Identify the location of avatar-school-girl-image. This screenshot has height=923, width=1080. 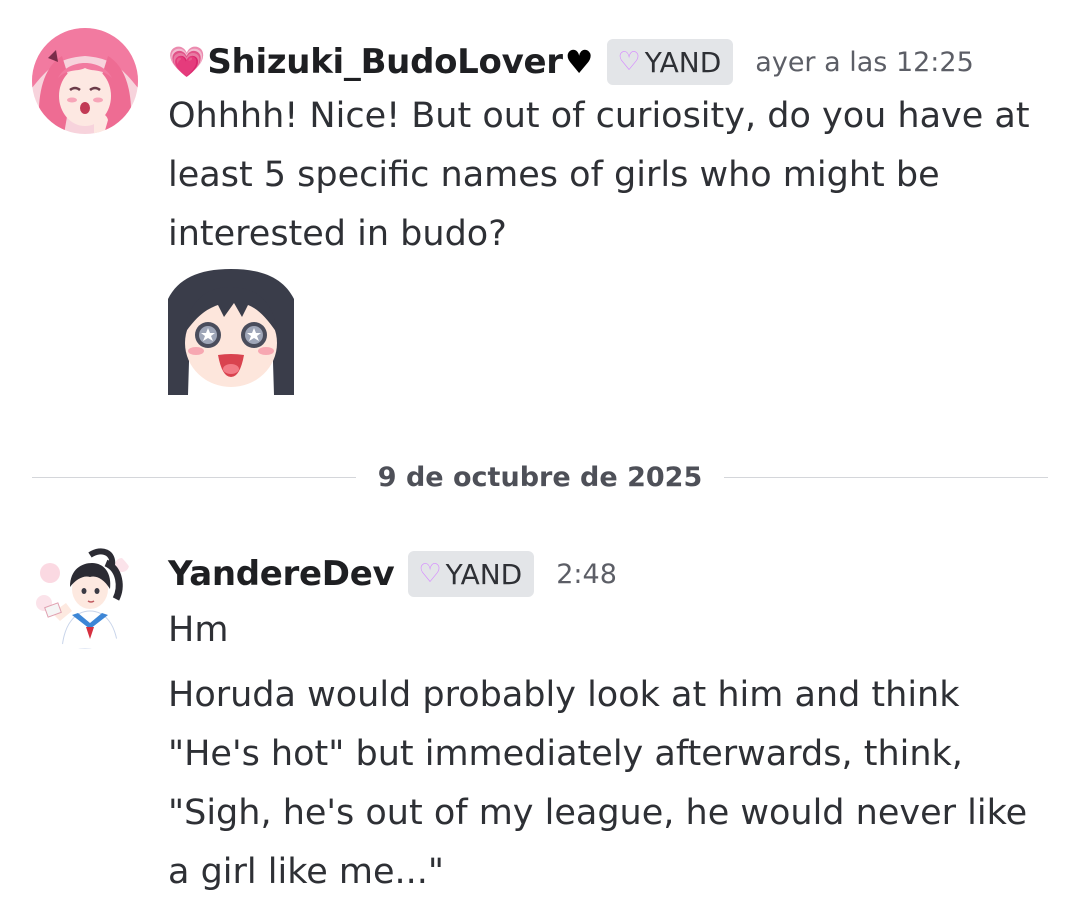
(85, 596).